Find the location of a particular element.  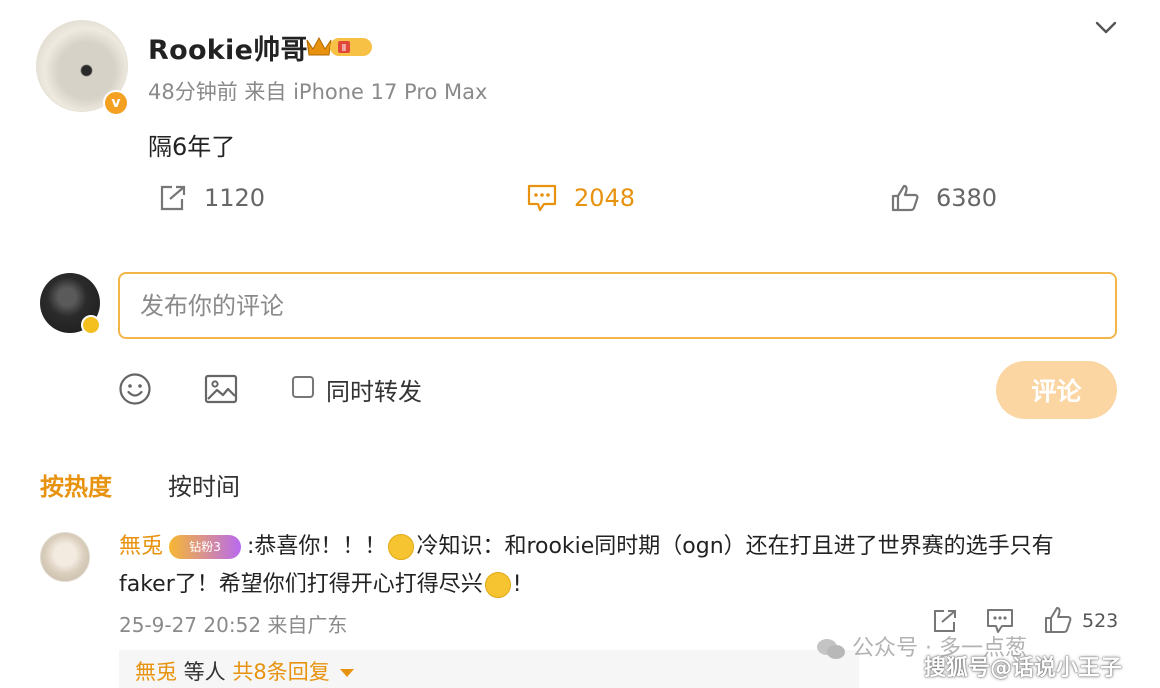

reply-count: 共8条回复 is located at coordinates (280, 672).